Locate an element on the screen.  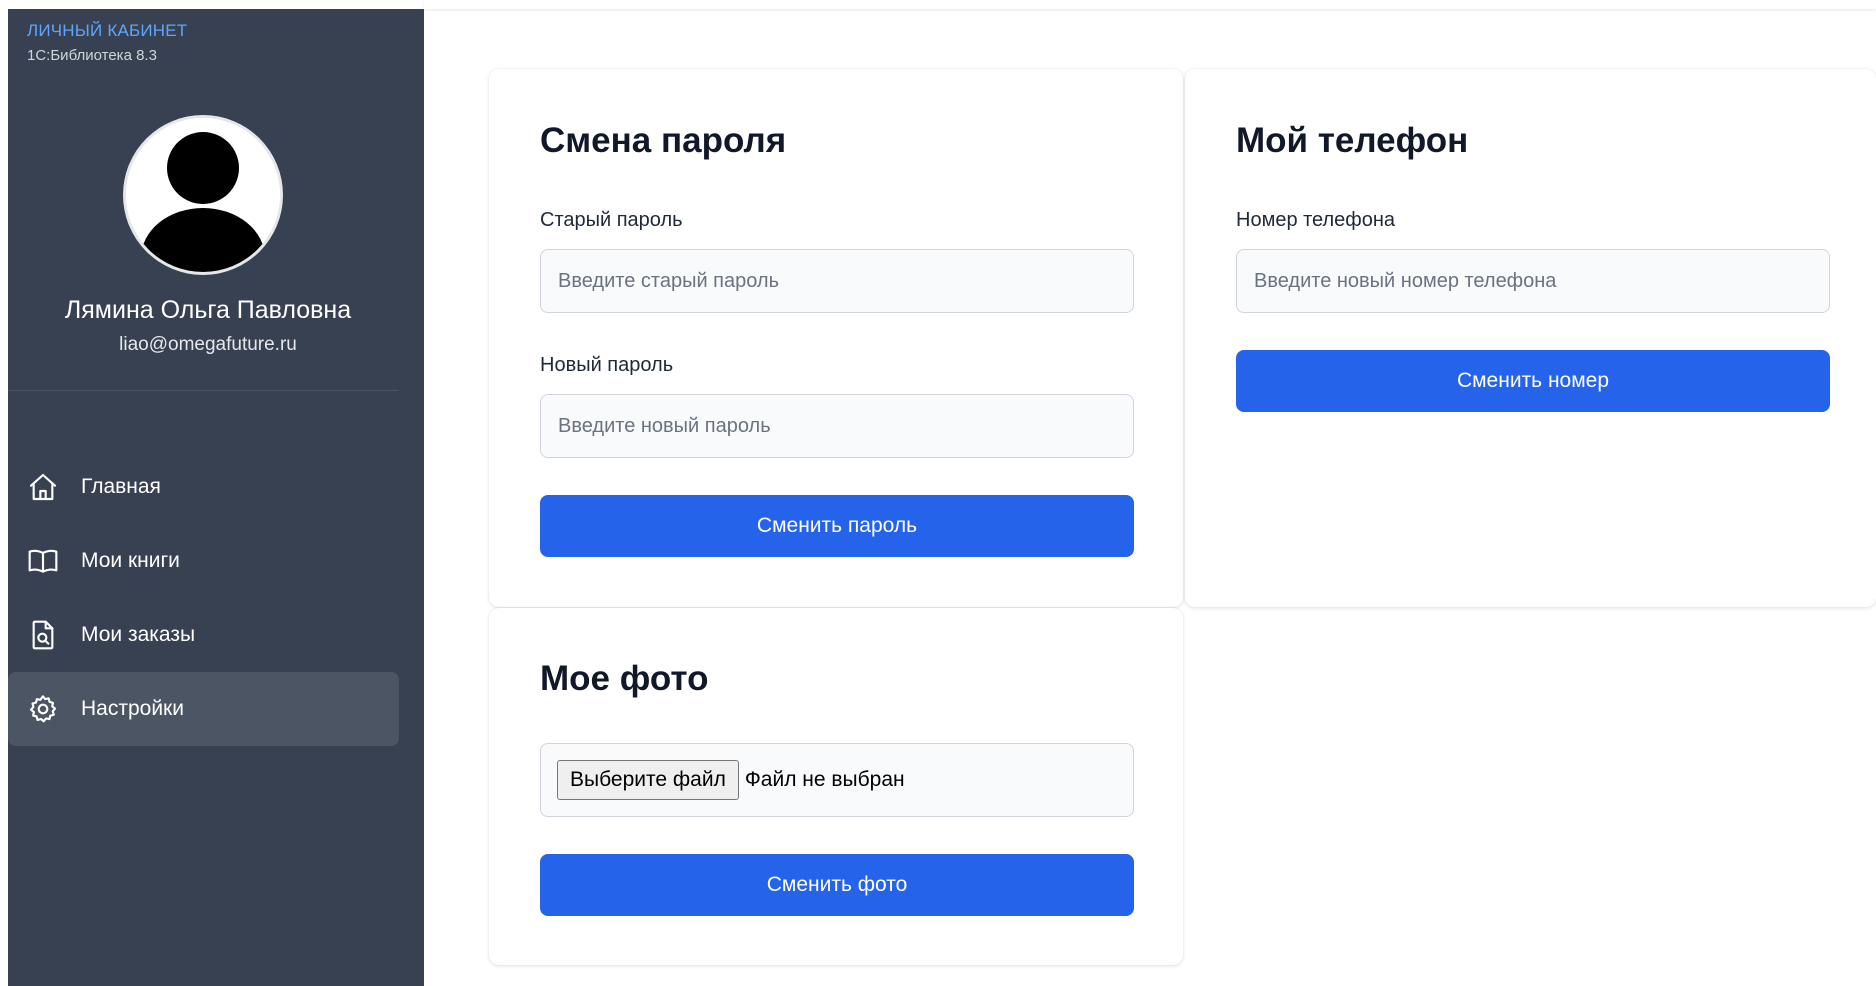
brand-title: ЛИЧНЫЙ КАБИНЕТ is located at coordinates (107, 31).